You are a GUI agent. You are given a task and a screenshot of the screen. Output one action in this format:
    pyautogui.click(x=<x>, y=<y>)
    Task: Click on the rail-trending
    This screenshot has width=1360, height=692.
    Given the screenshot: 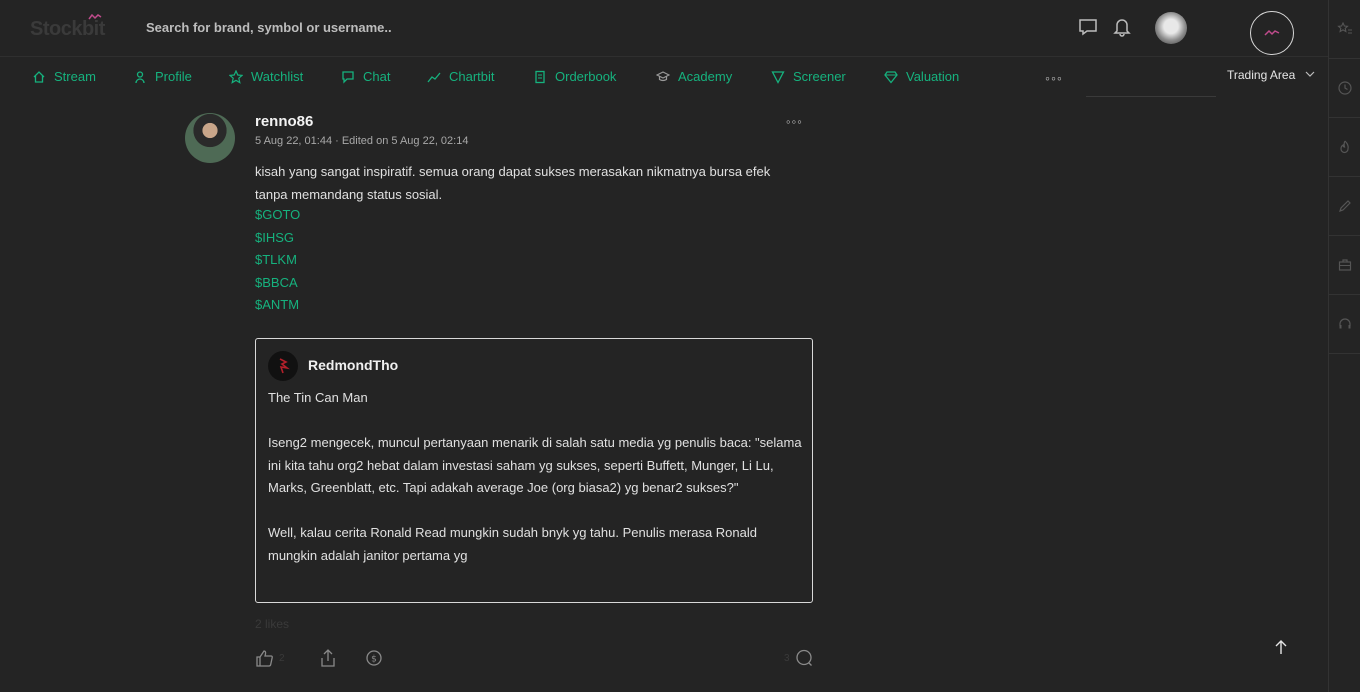 What is the action you would take?
    pyautogui.click(x=1344, y=147)
    